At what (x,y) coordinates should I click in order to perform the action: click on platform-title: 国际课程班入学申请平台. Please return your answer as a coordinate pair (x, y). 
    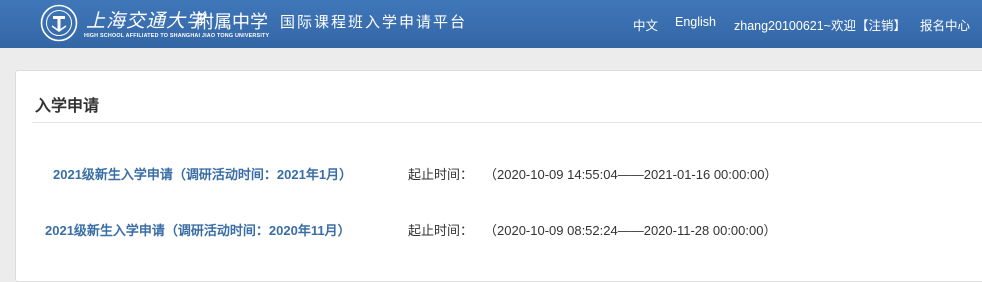
    Looking at the image, I should click on (374, 22).